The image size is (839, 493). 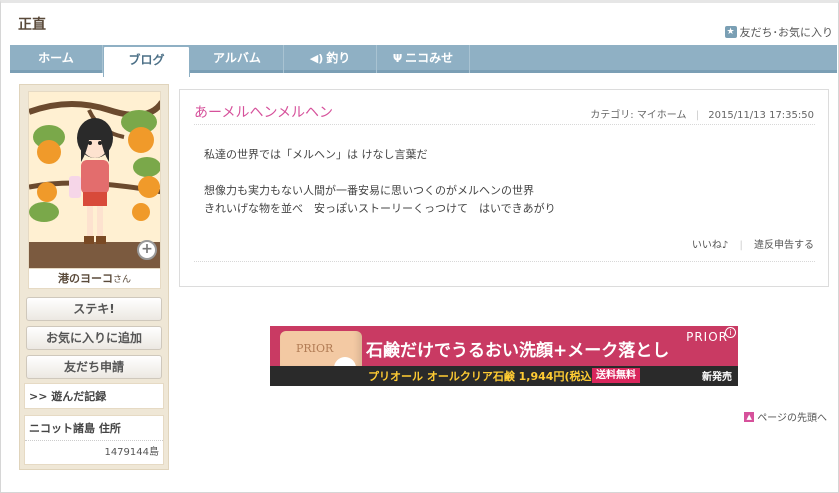 I want to click on island-address-label: ニコット諸島 住所, so click(x=75, y=428).